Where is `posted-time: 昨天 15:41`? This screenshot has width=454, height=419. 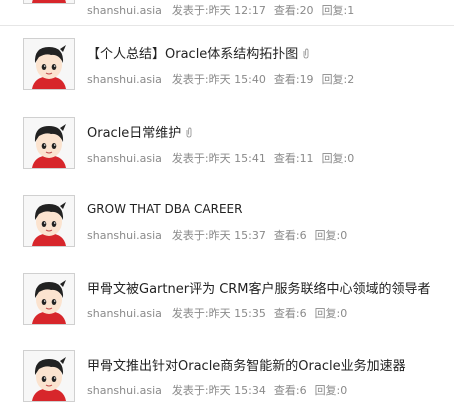 posted-time: 昨天 15:41 is located at coordinates (237, 158).